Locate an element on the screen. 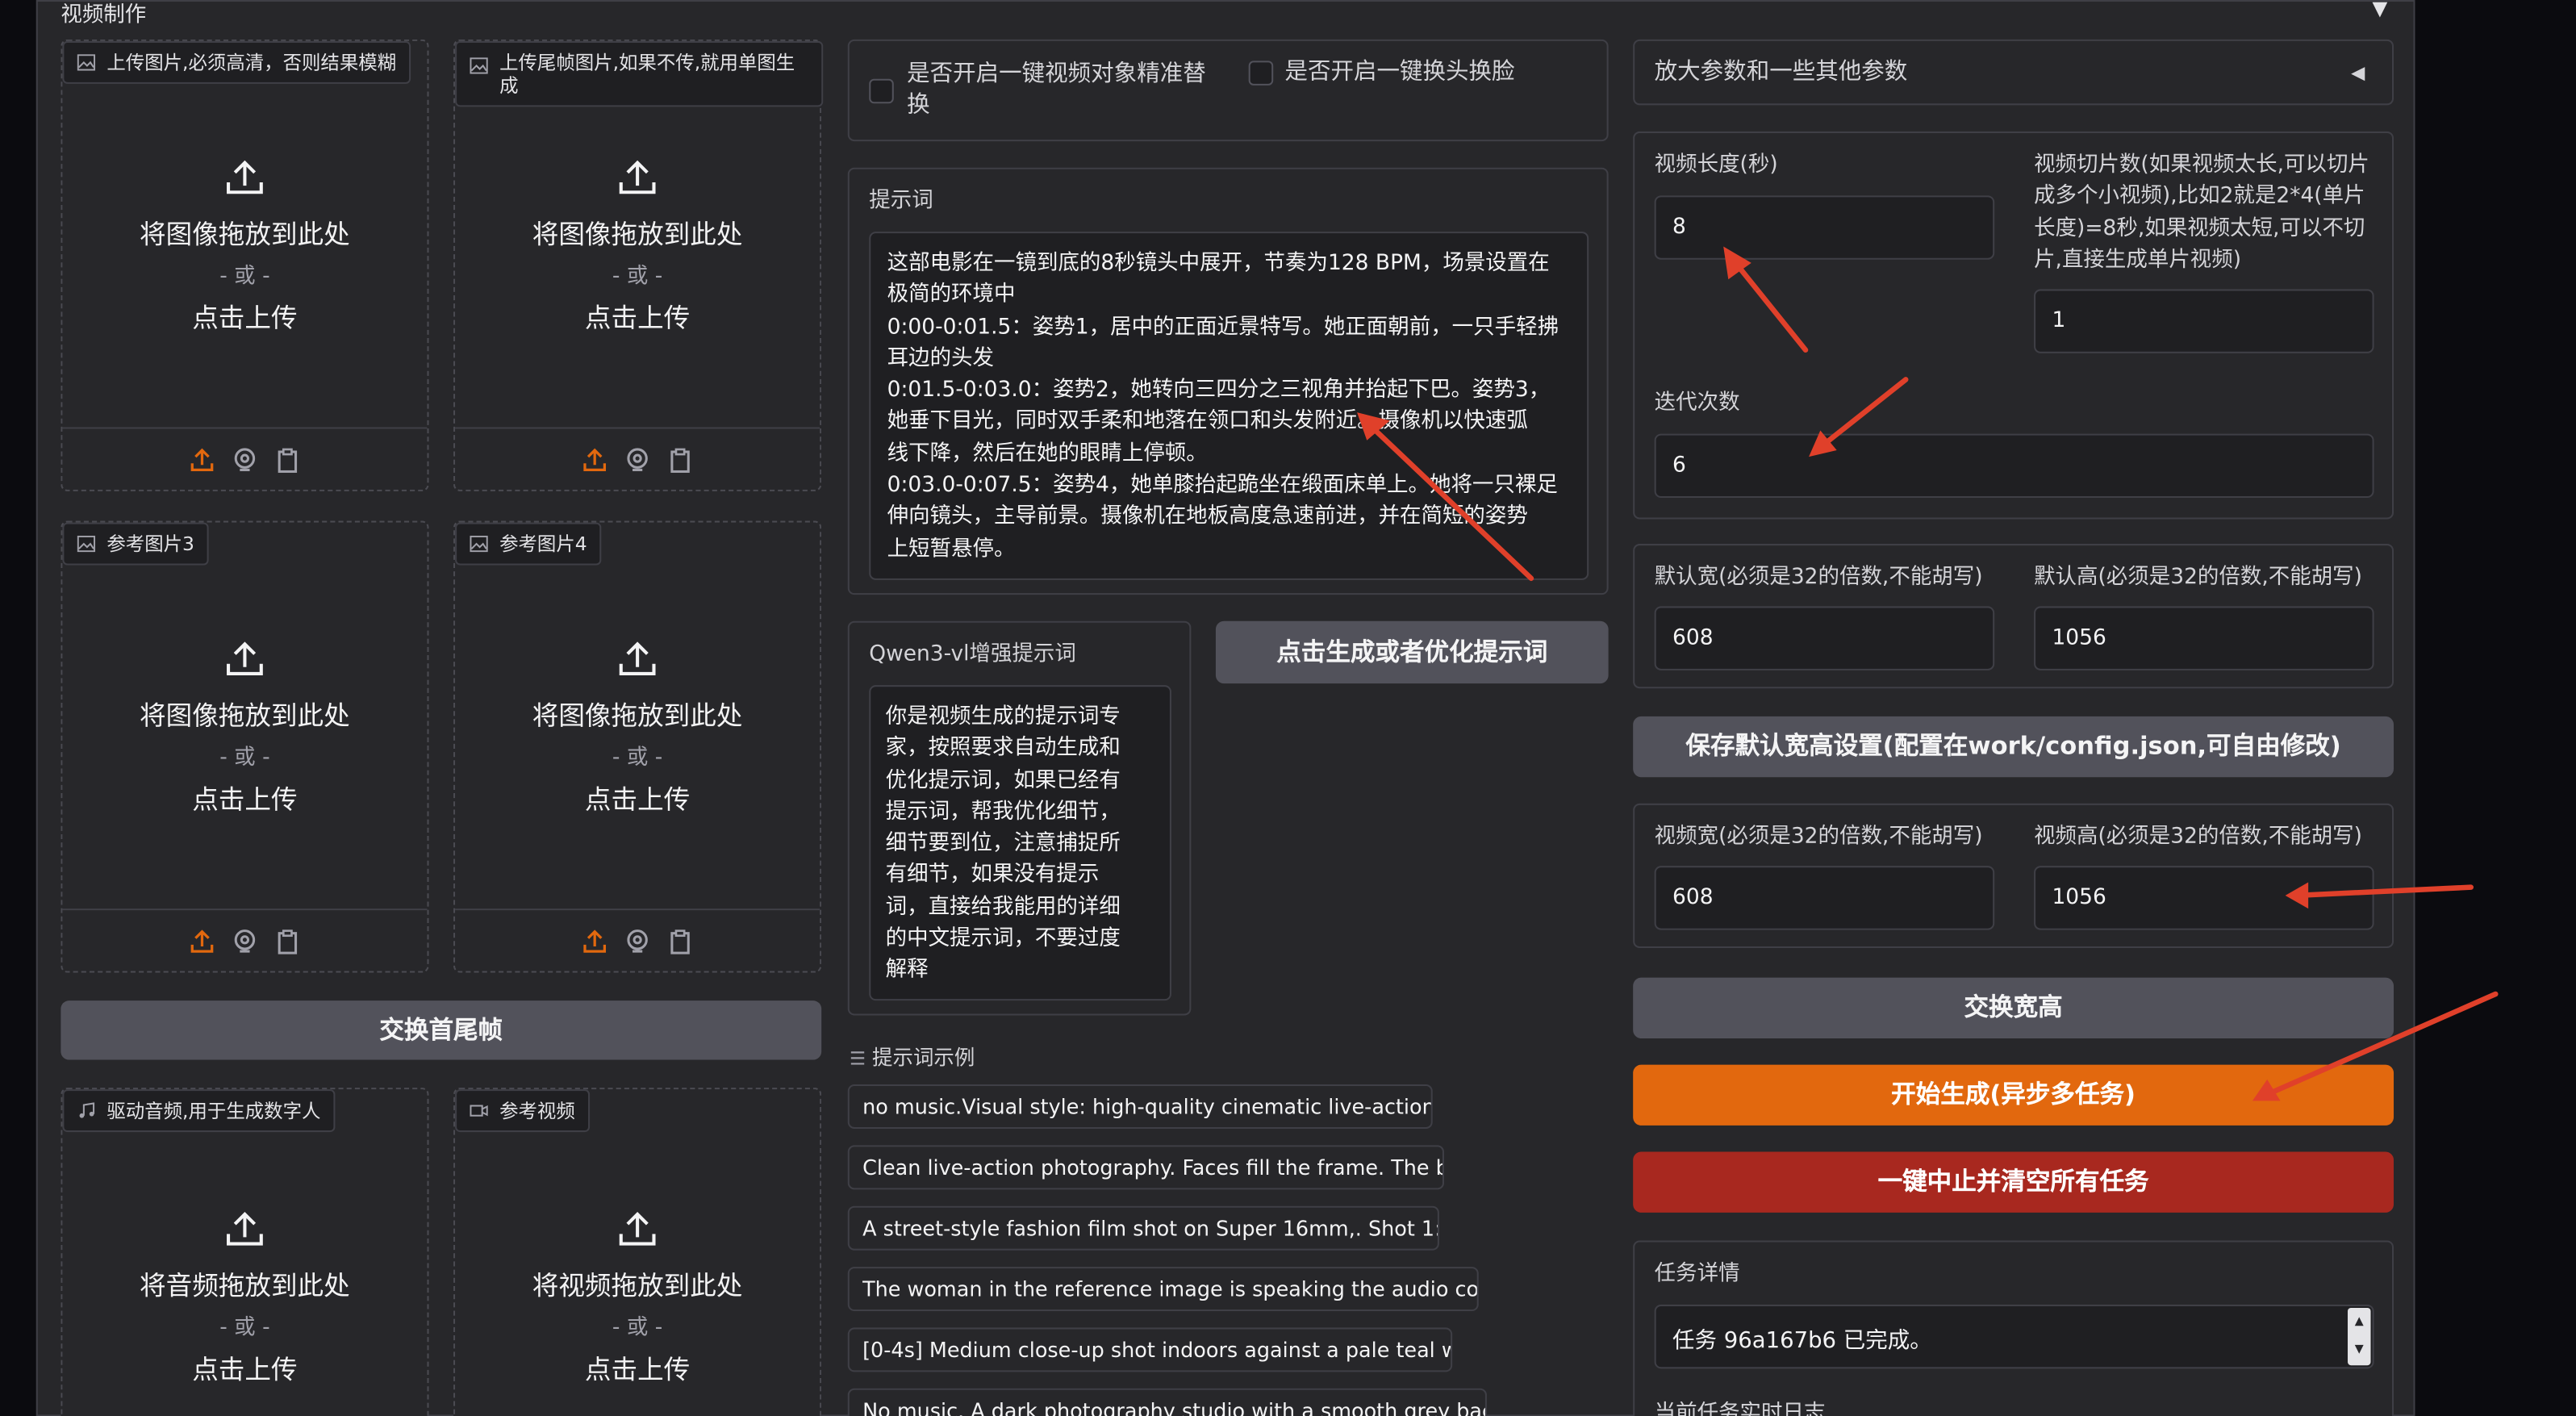 Image resolution: width=2576 pixels, height=1416 pixels. upload-label: 上传图片,必须高清，否则结果模糊 is located at coordinates (237, 62).